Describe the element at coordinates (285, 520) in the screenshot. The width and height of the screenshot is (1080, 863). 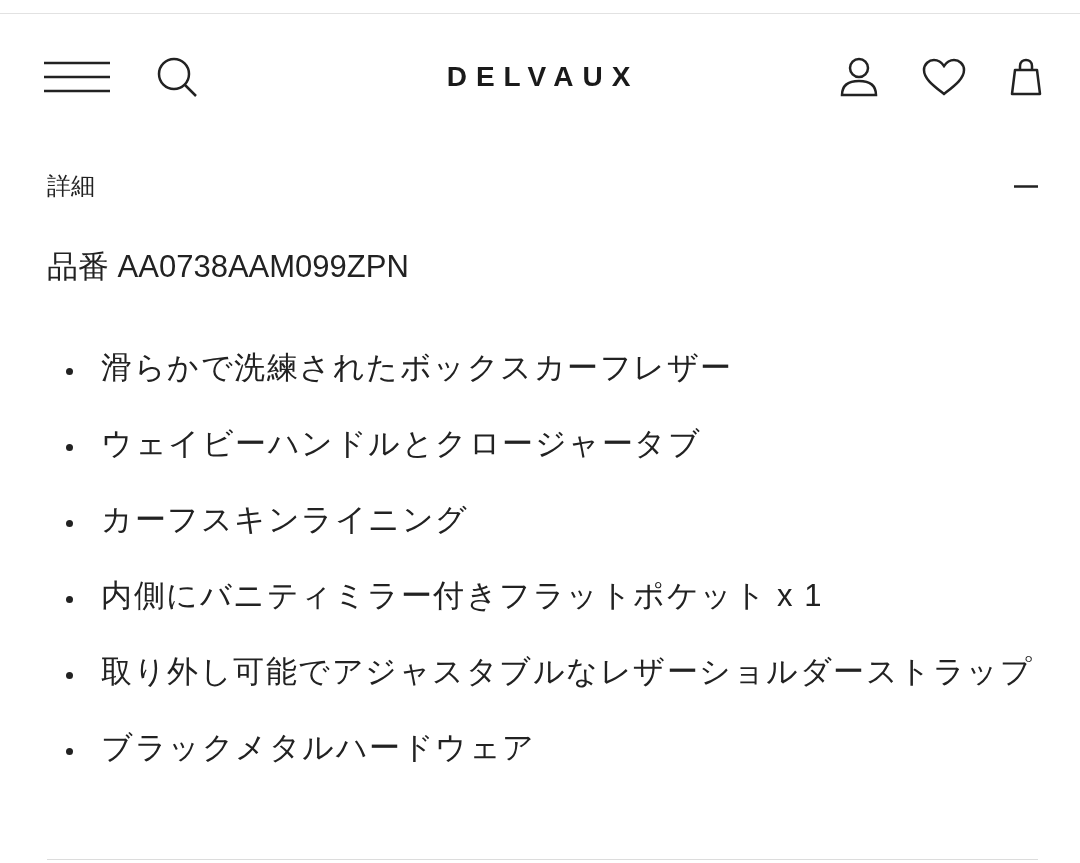
I see `feature-text: カーフスキンライニング` at that location.